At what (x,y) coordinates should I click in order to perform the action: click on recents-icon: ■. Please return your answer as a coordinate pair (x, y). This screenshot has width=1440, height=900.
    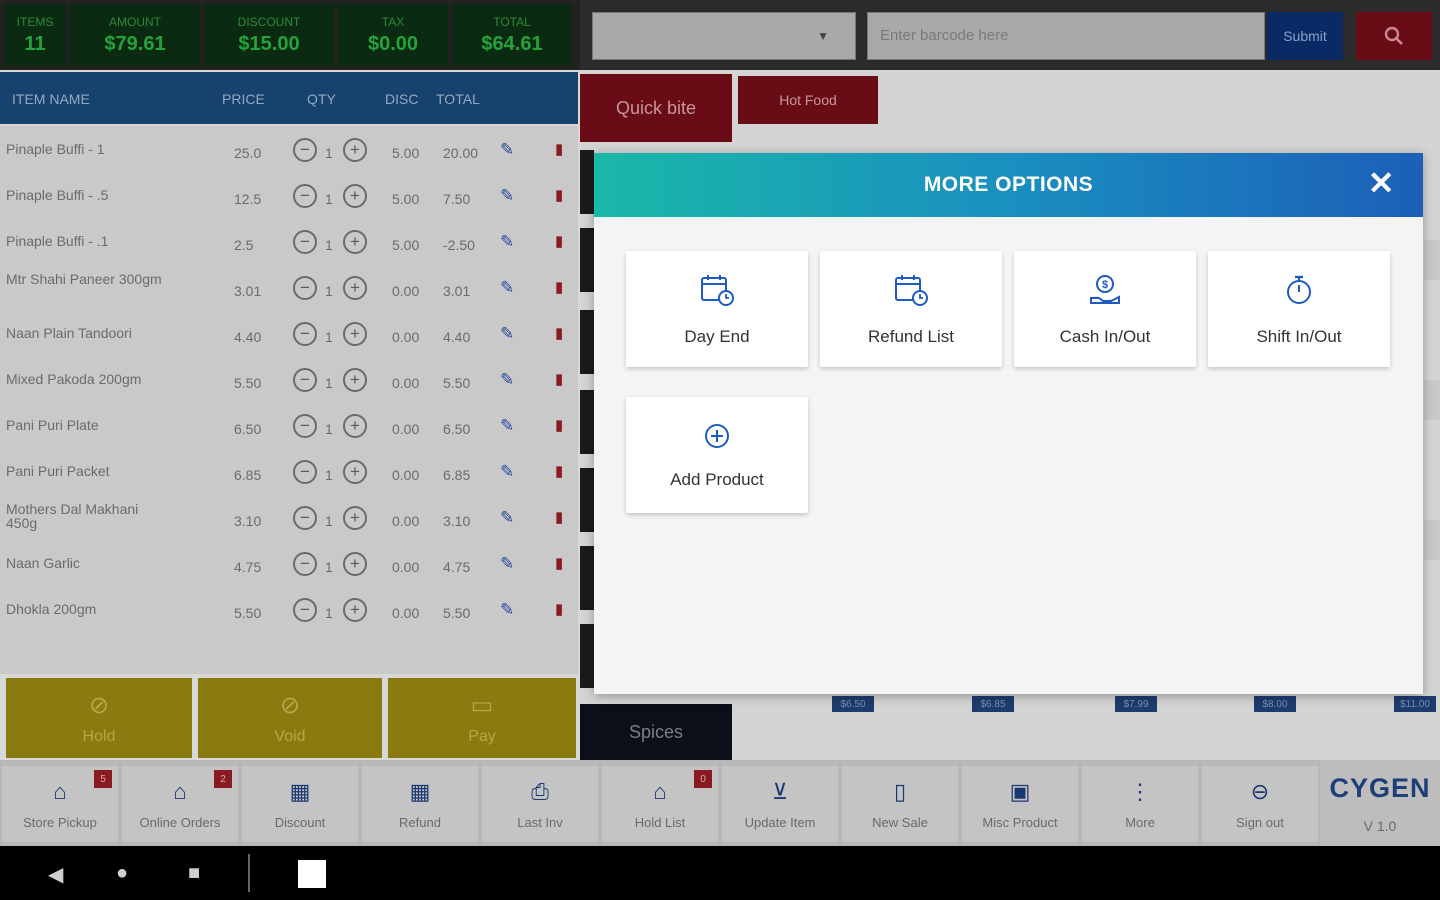
    Looking at the image, I should click on (194, 873).